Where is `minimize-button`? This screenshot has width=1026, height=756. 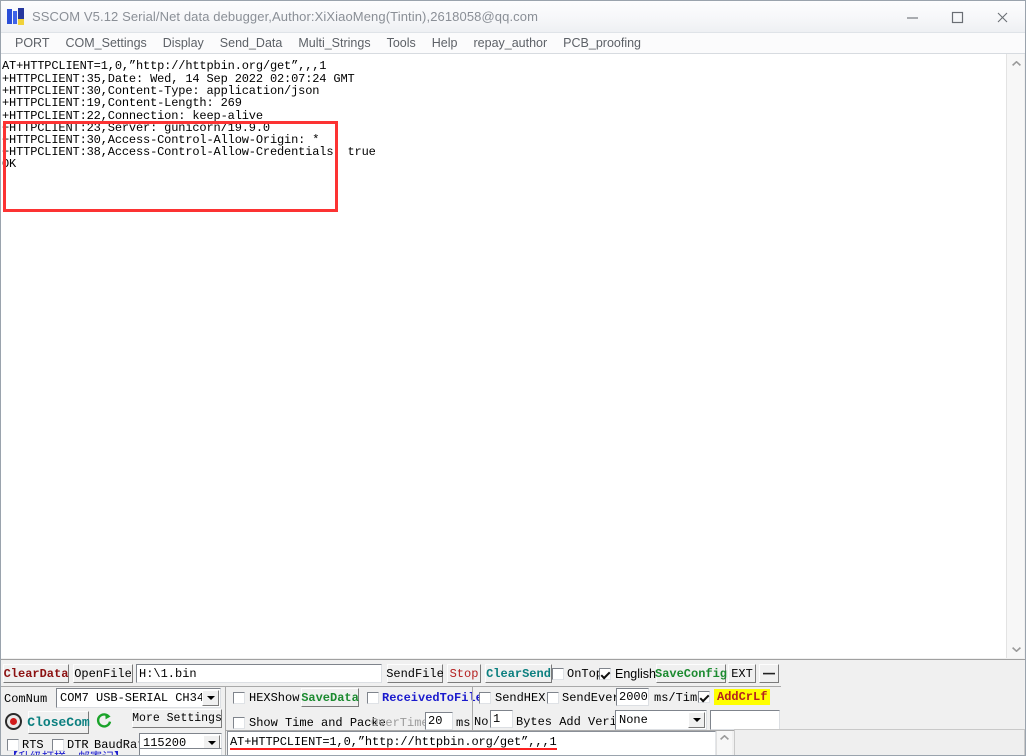
minimize-button is located at coordinates (912, 17).